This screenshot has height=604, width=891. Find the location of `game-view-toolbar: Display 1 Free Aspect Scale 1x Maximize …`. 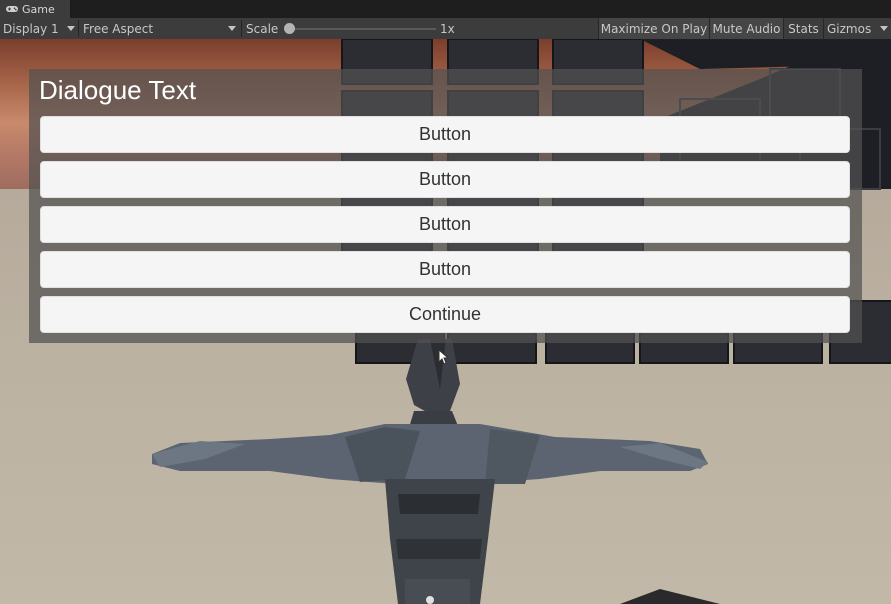

game-view-toolbar: Display 1 Free Aspect Scale 1x Maximize … is located at coordinates (445, 29).